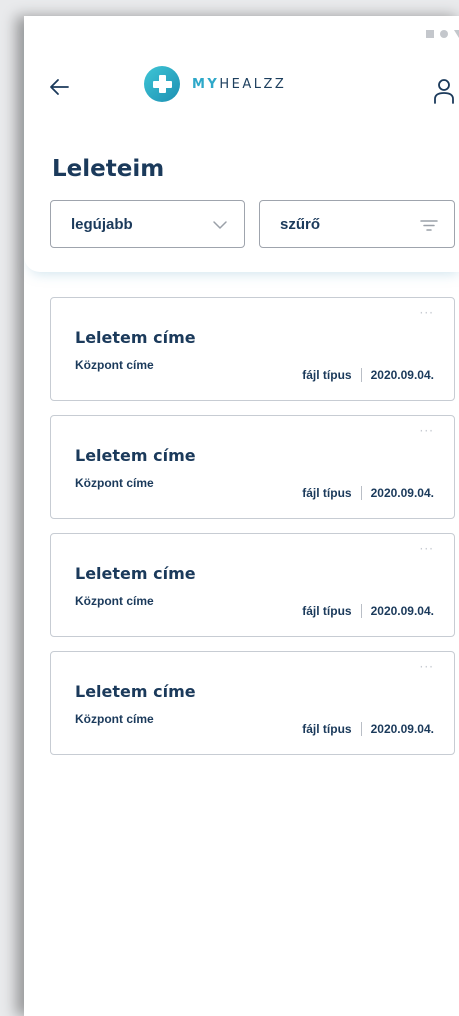 This screenshot has height=1016, width=459. What do you see at coordinates (357, 224) in the screenshot?
I see `filter-button: szűrő` at bounding box center [357, 224].